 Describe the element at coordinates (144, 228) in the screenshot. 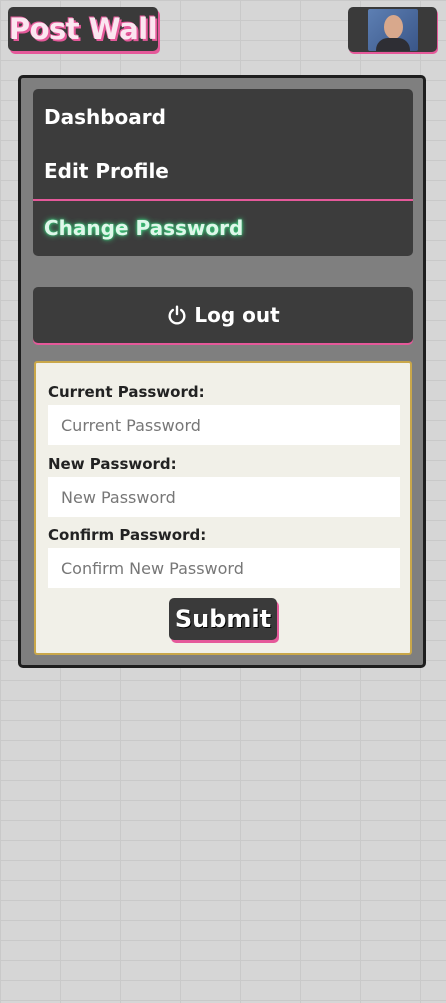

I see `nav-item-label: Change Password` at that location.